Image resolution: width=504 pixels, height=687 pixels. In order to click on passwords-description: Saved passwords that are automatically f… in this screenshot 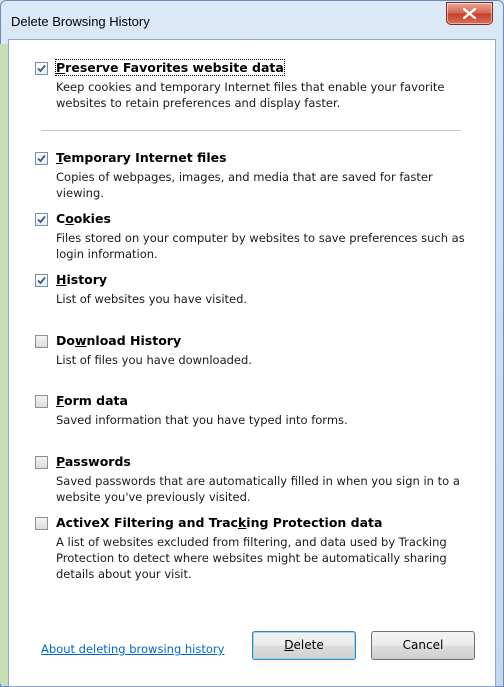, I will do `click(258, 489)`.